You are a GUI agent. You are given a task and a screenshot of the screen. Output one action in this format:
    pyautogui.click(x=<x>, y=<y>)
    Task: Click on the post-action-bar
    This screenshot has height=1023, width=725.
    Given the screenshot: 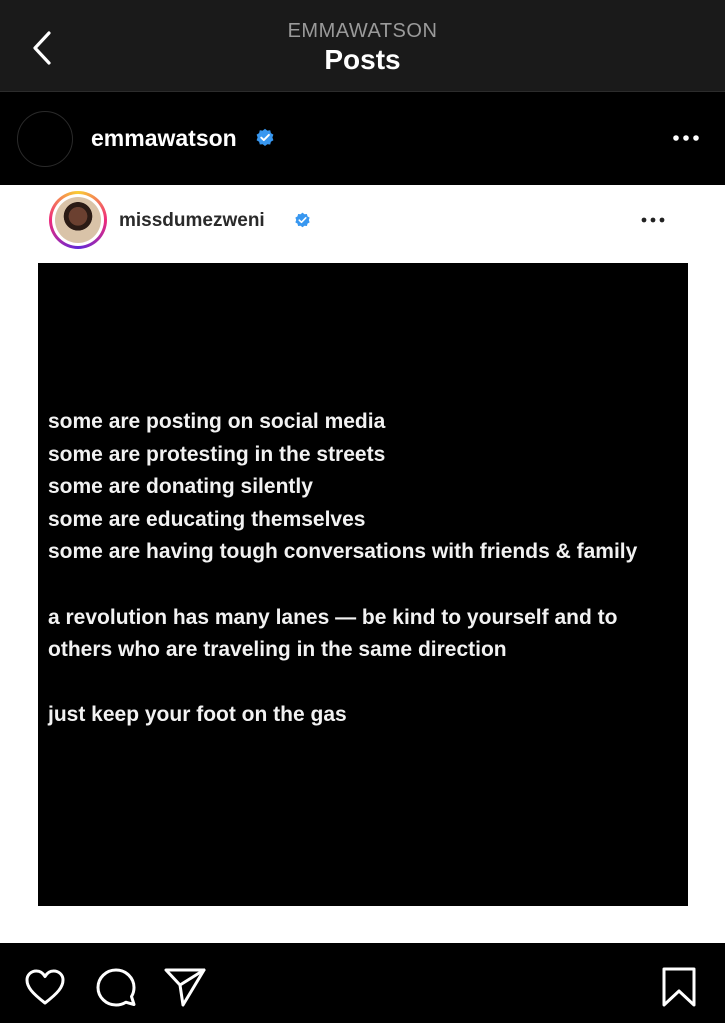 What is the action you would take?
    pyautogui.click(x=362, y=983)
    